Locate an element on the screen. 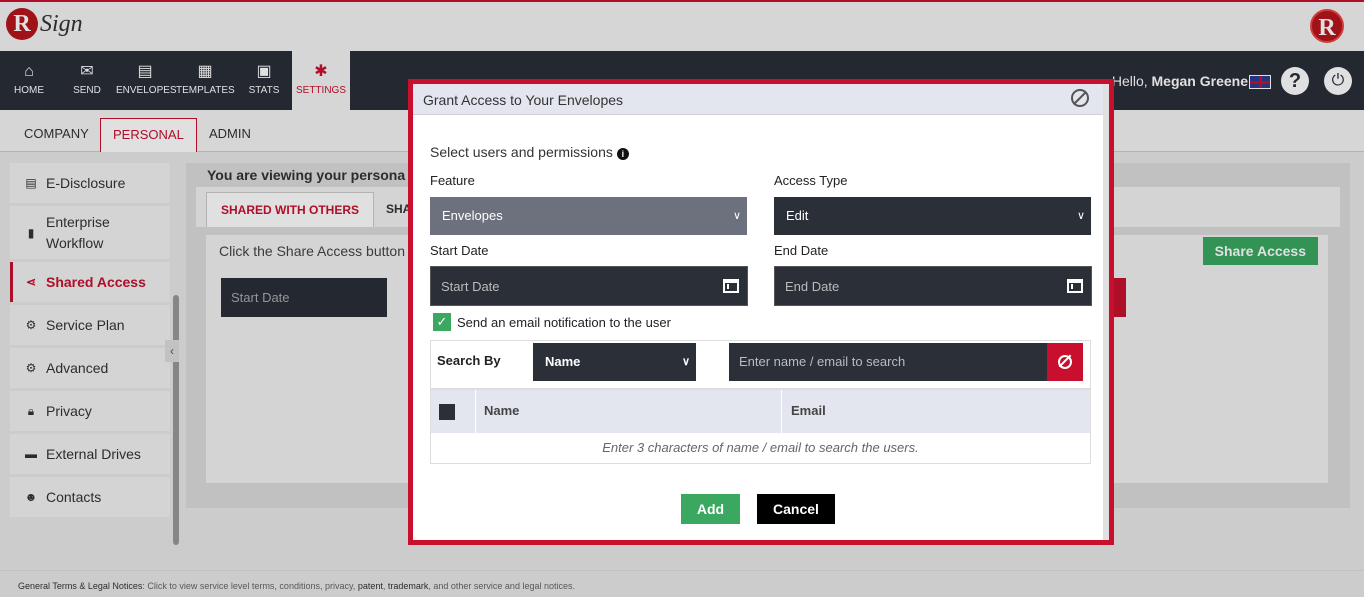 Image resolution: width=1364 pixels, height=597 pixels. notify-row: ✓ Send an email notification to the user is located at coordinates (552, 322).